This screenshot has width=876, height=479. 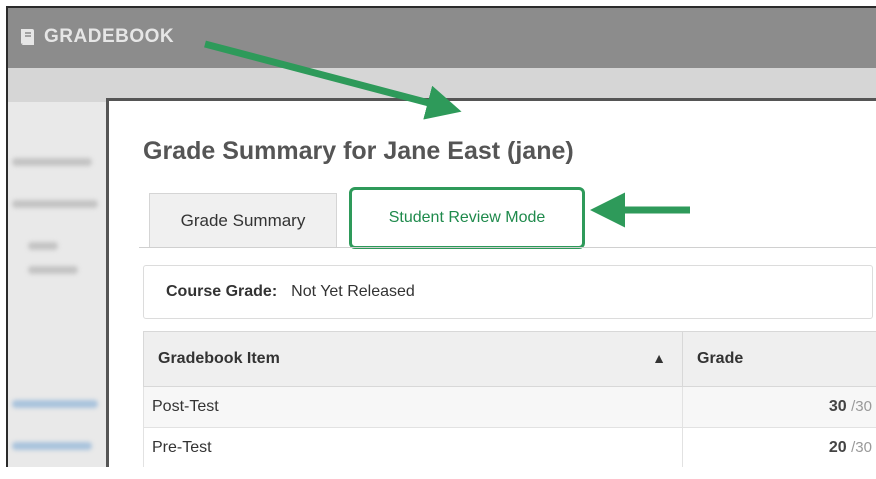 I want to click on gradebook-item-cell: Pre-Test, so click(x=413, y=447).